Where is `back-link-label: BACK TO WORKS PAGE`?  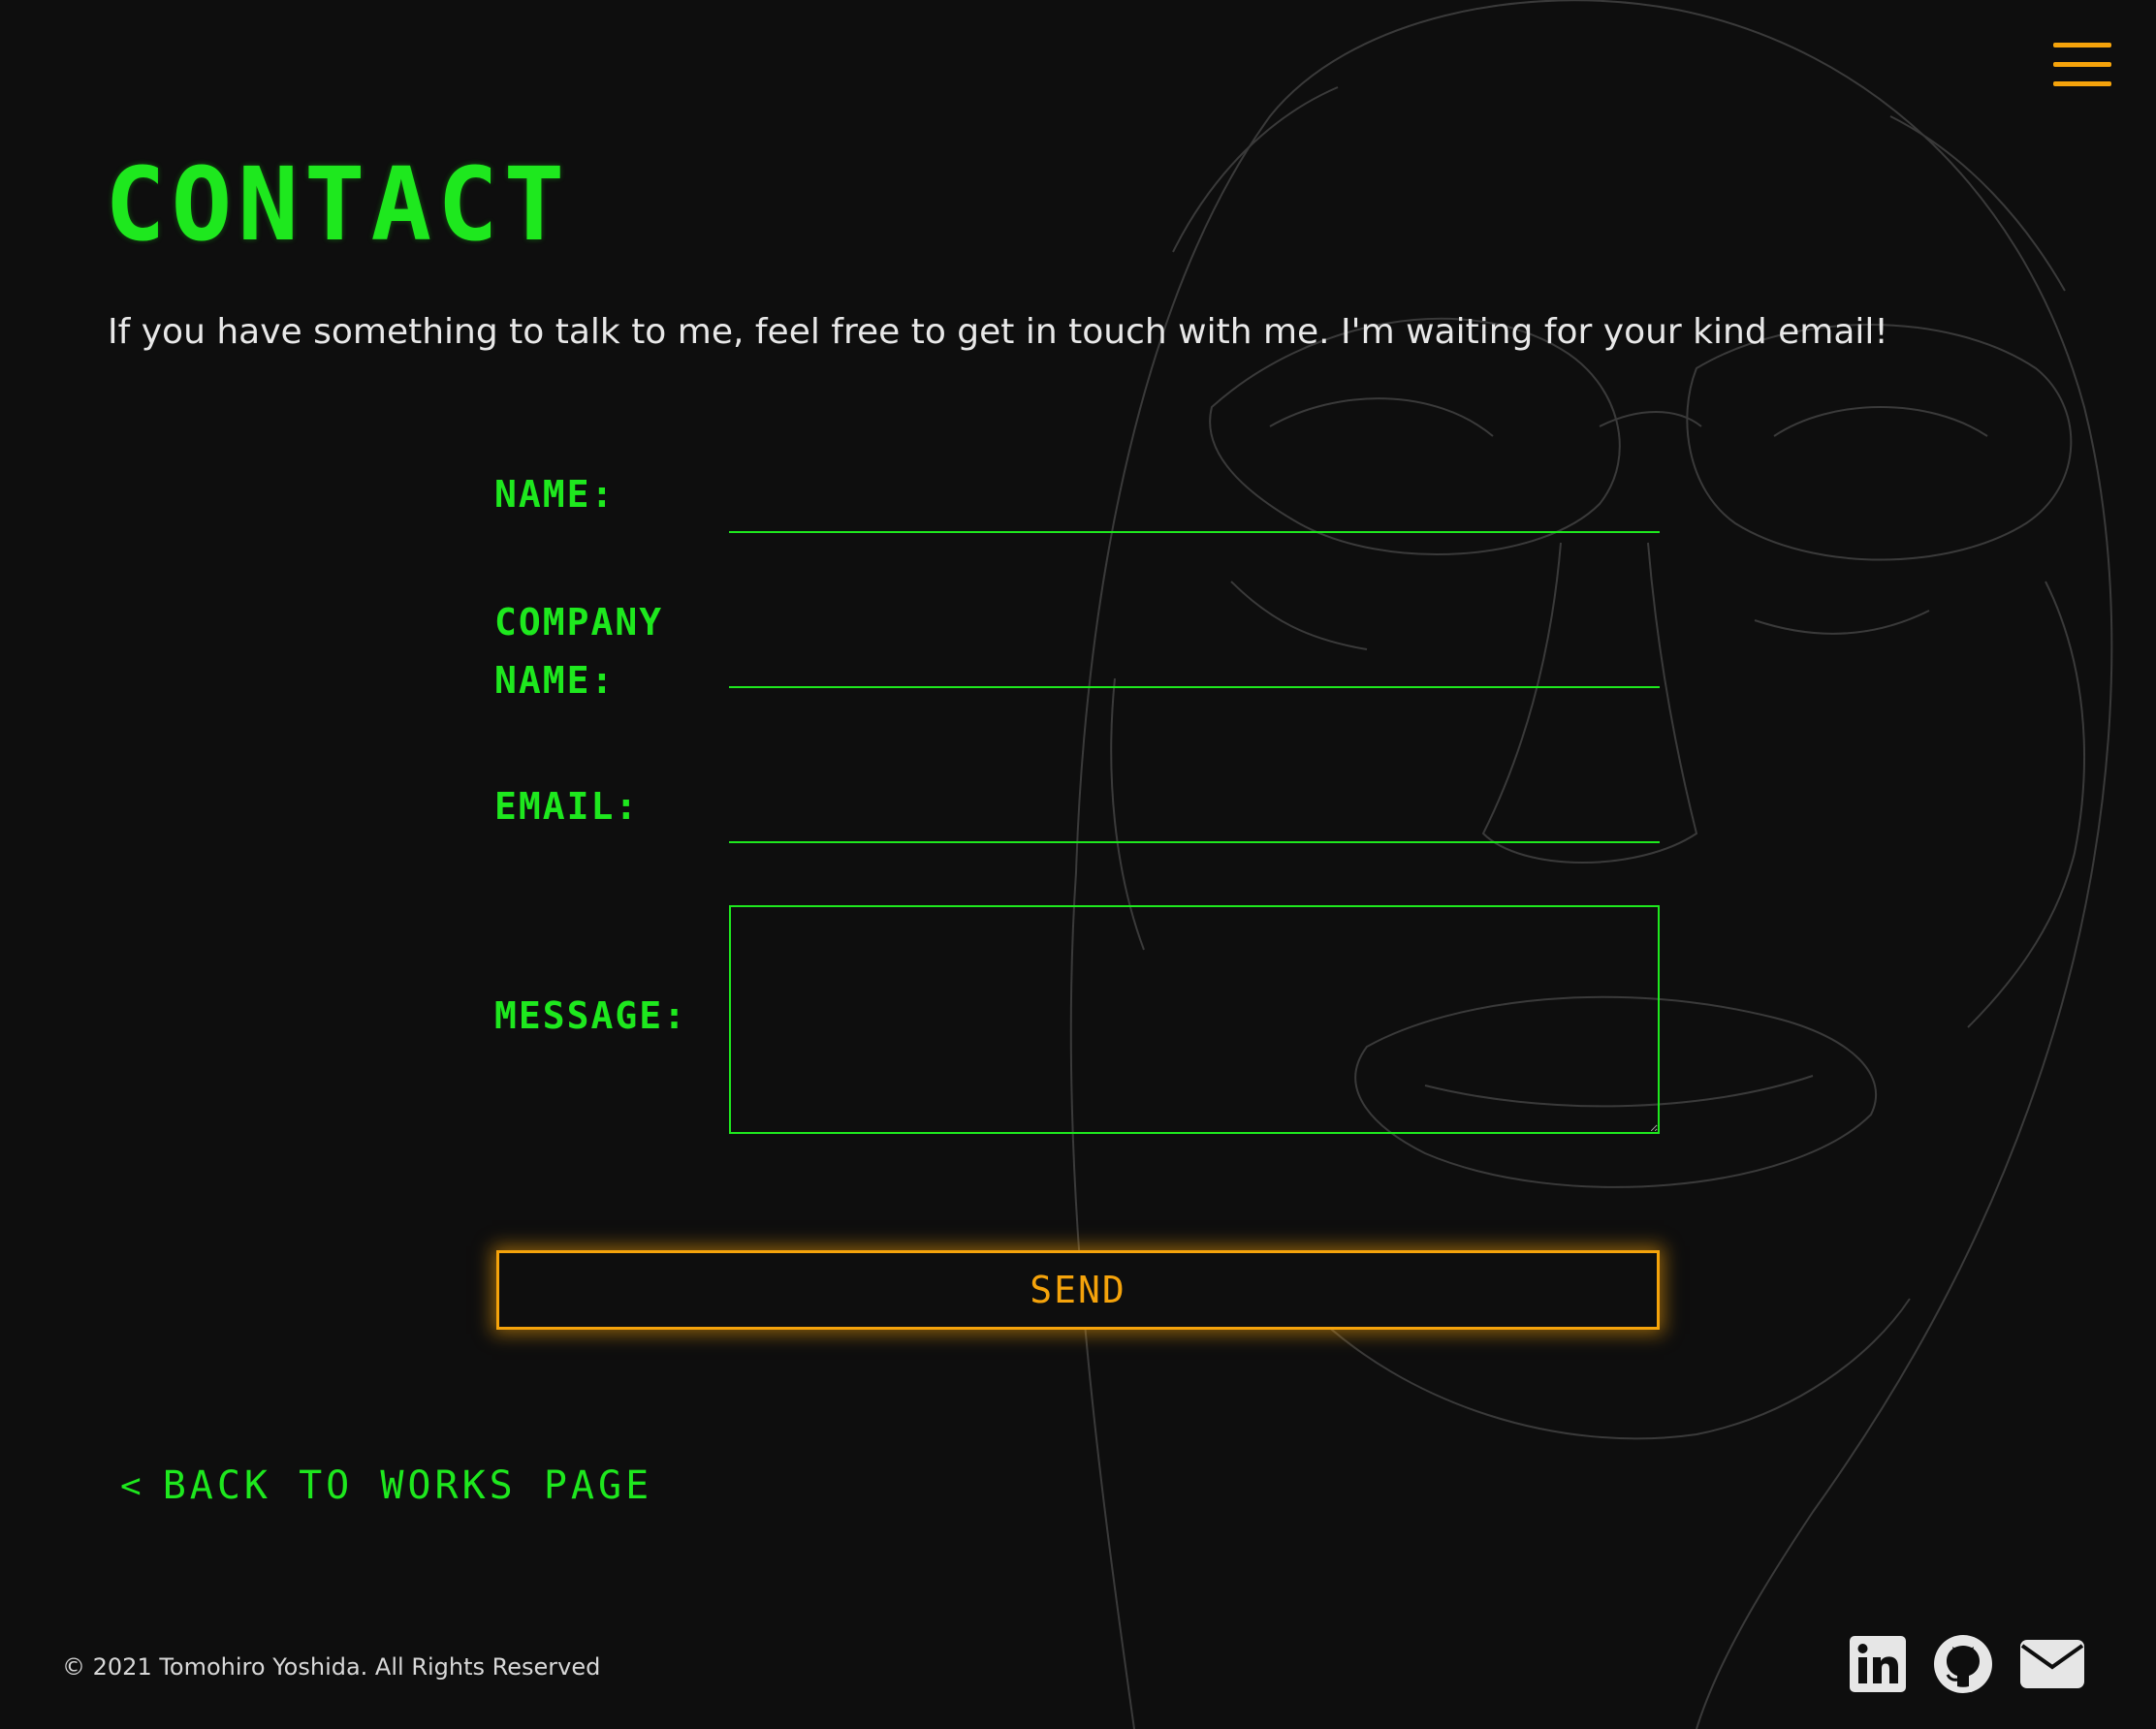
back-link-label: BACK TO WORKS PAGE is located at coordinates (407, 1486).